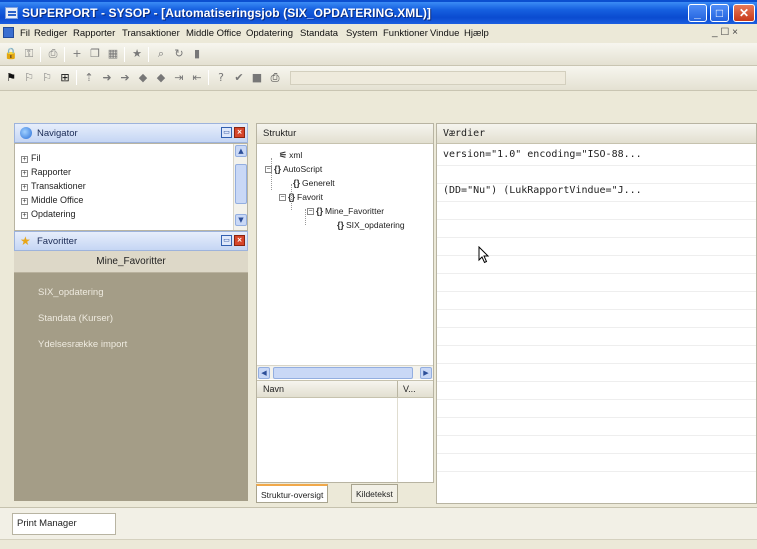 This screenshot has height=549, width=757. Describe the element at coordinates (362, 33) in the screenshot. I see `menu-system: System` at that location.